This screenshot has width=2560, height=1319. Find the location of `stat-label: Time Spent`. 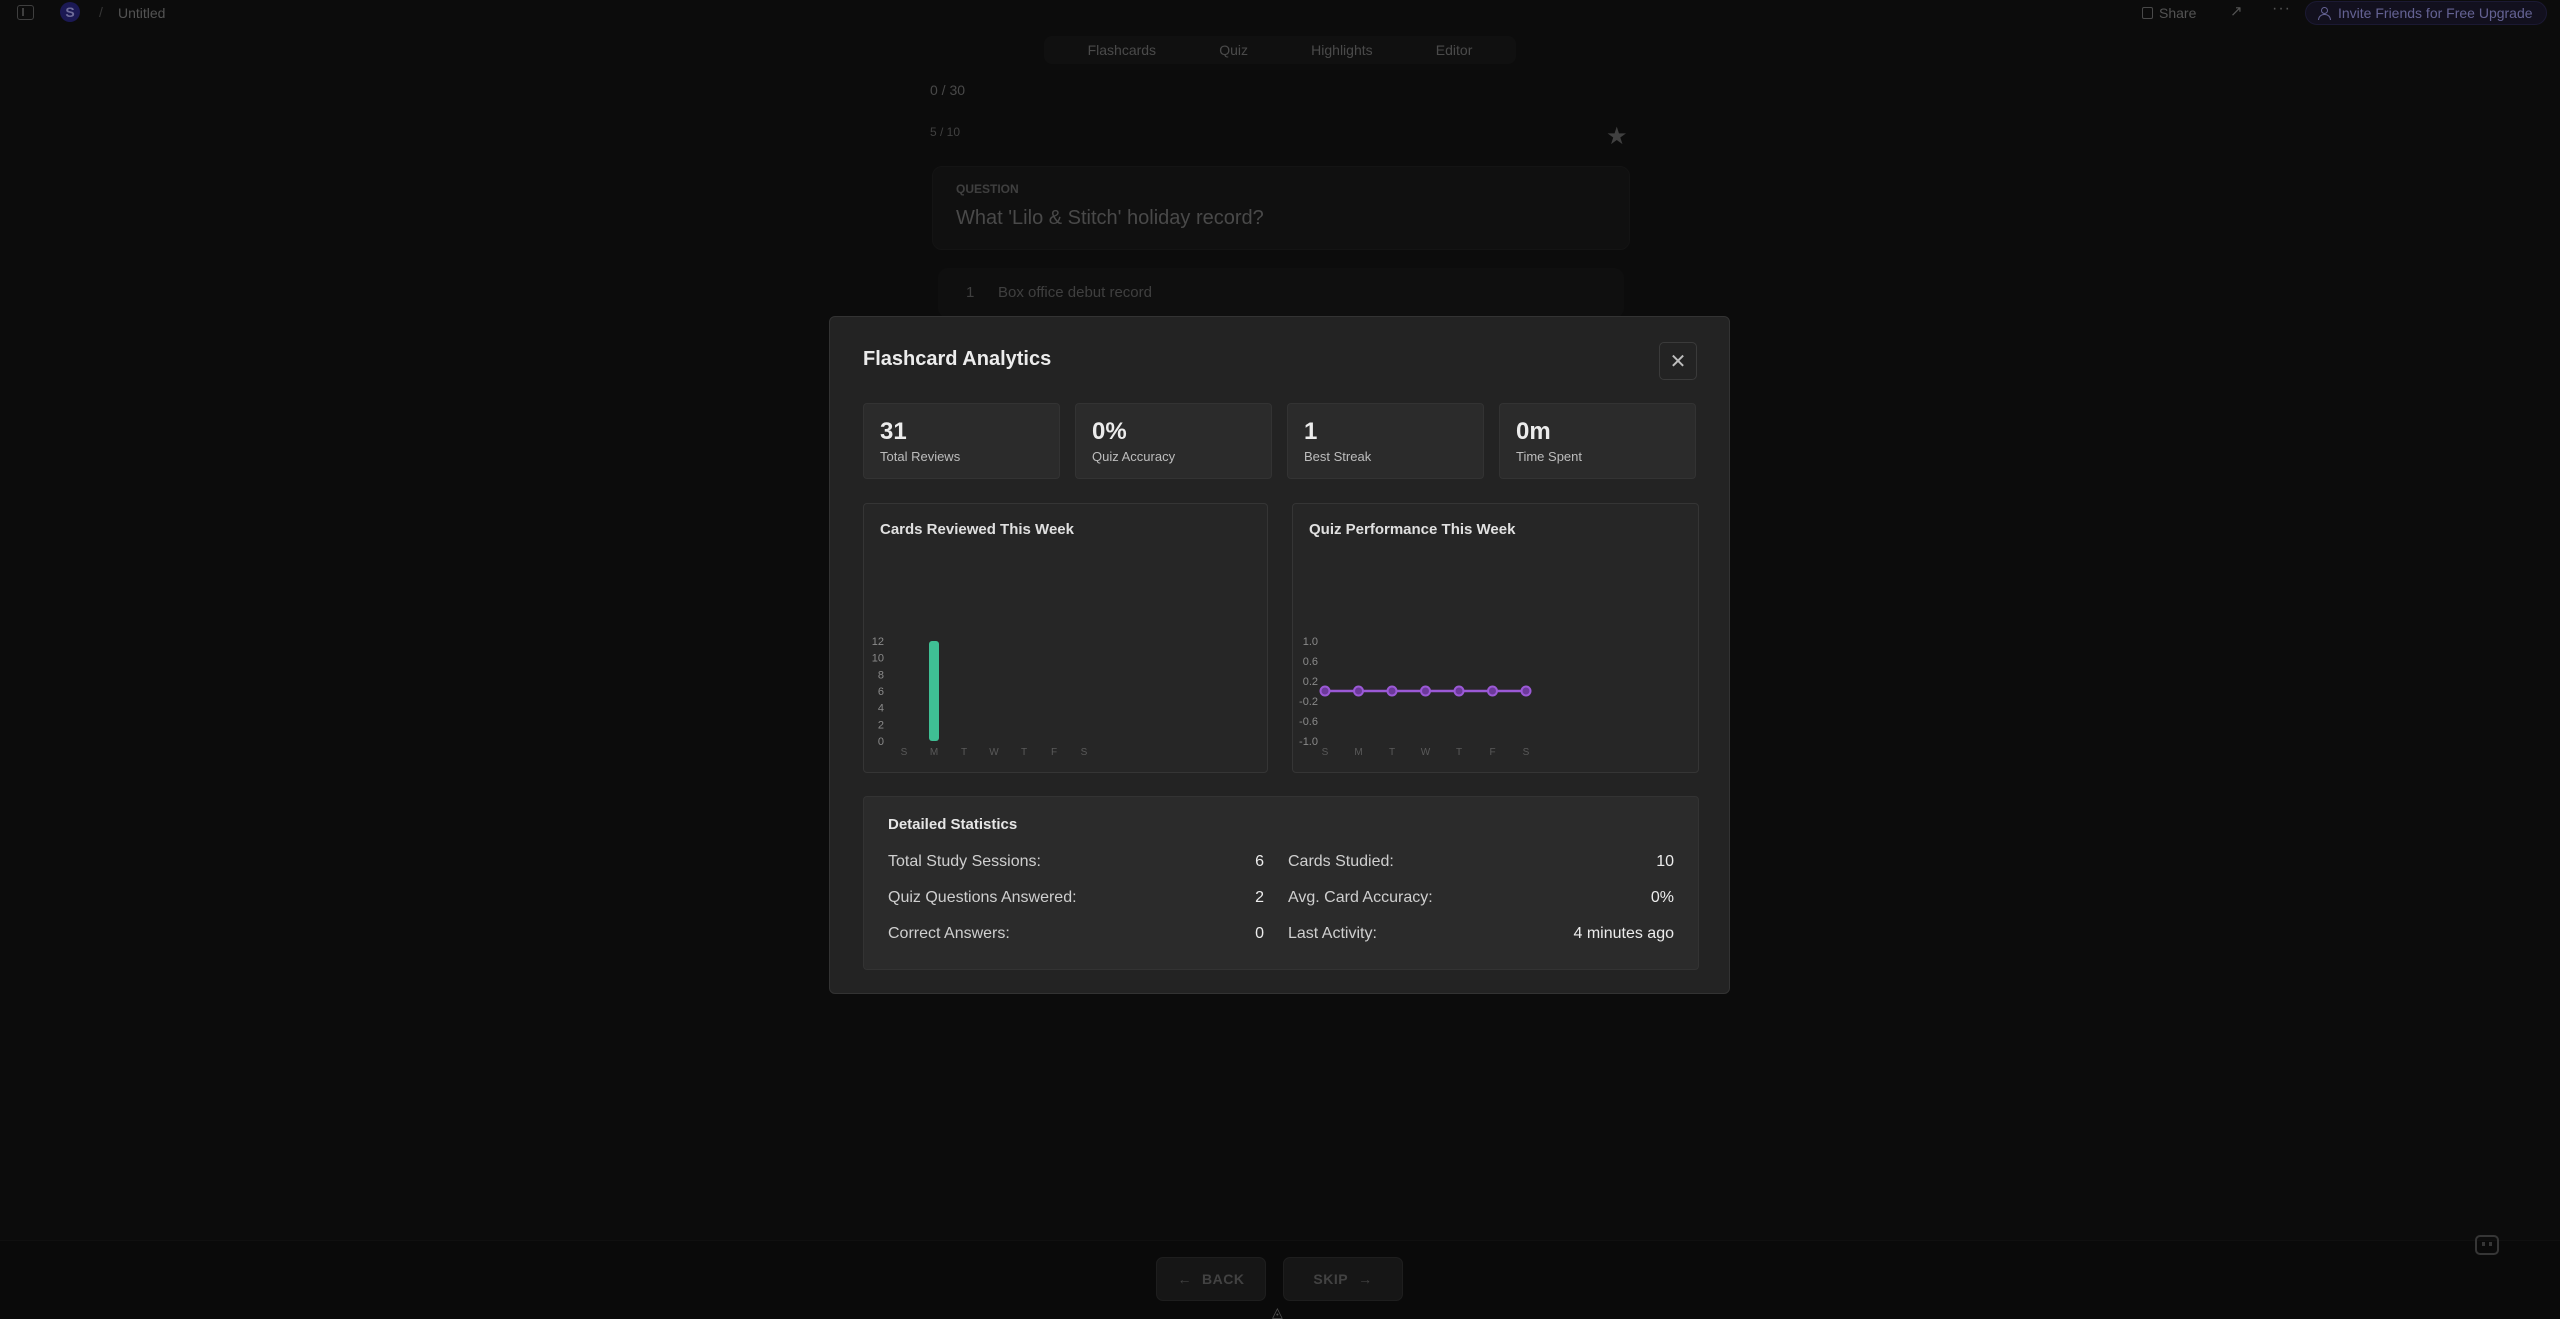

stat-label: Time Spent is located at coordinates (1549, 456).